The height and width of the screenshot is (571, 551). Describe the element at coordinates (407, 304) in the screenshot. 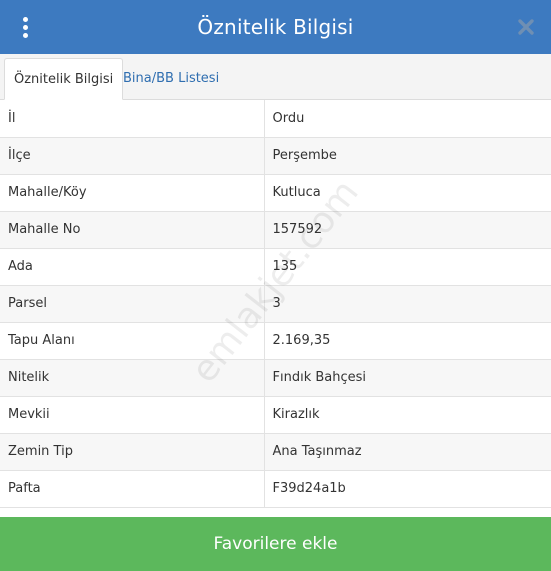

I see `attribute-value: 3` at that location.